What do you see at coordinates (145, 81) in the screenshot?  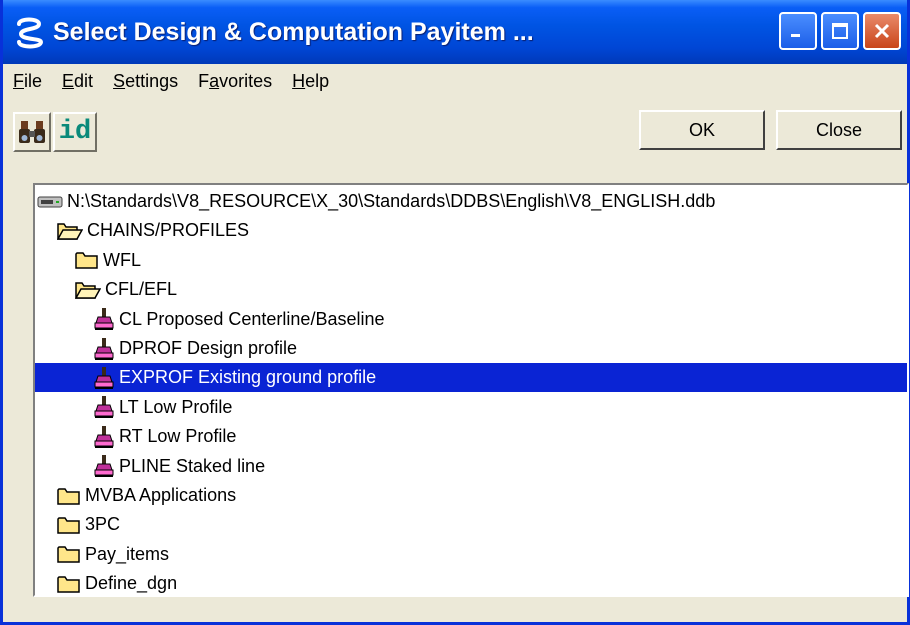 I see `menu-settings: Settings` at bounding box center [145, 81].